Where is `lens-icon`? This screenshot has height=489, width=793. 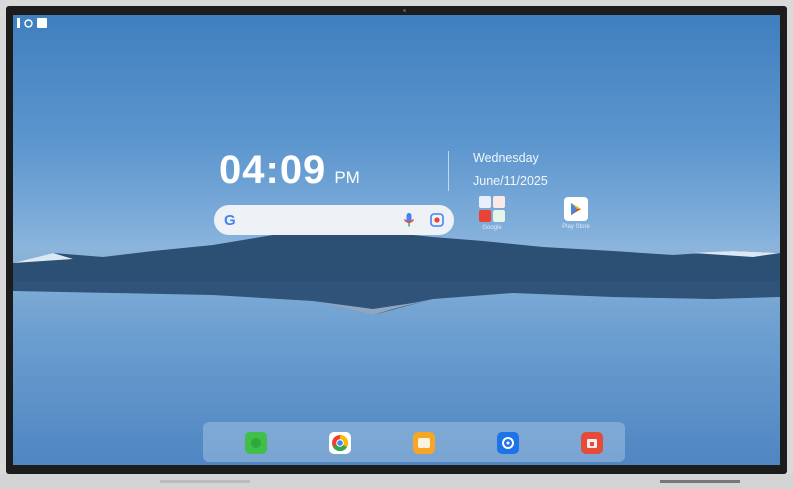 lens-icon is located at coordinates (437, 220).